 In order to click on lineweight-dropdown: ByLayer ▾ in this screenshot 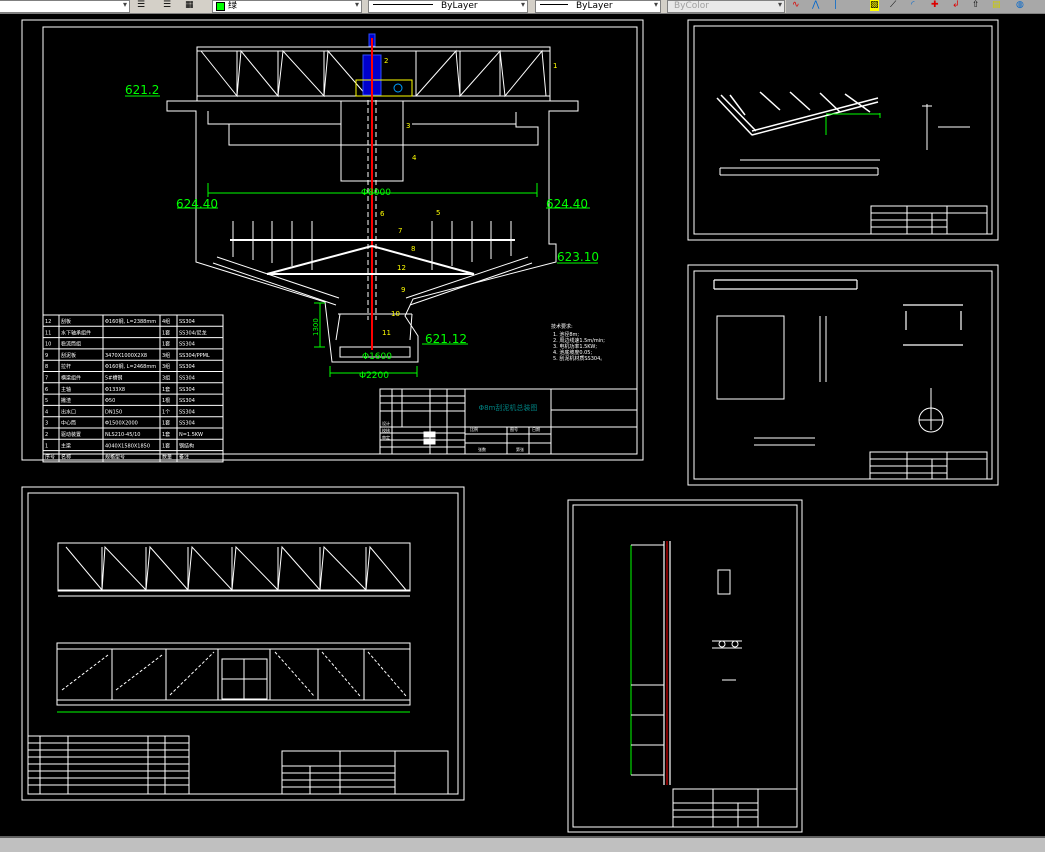, I will do `click(598, 6)`.